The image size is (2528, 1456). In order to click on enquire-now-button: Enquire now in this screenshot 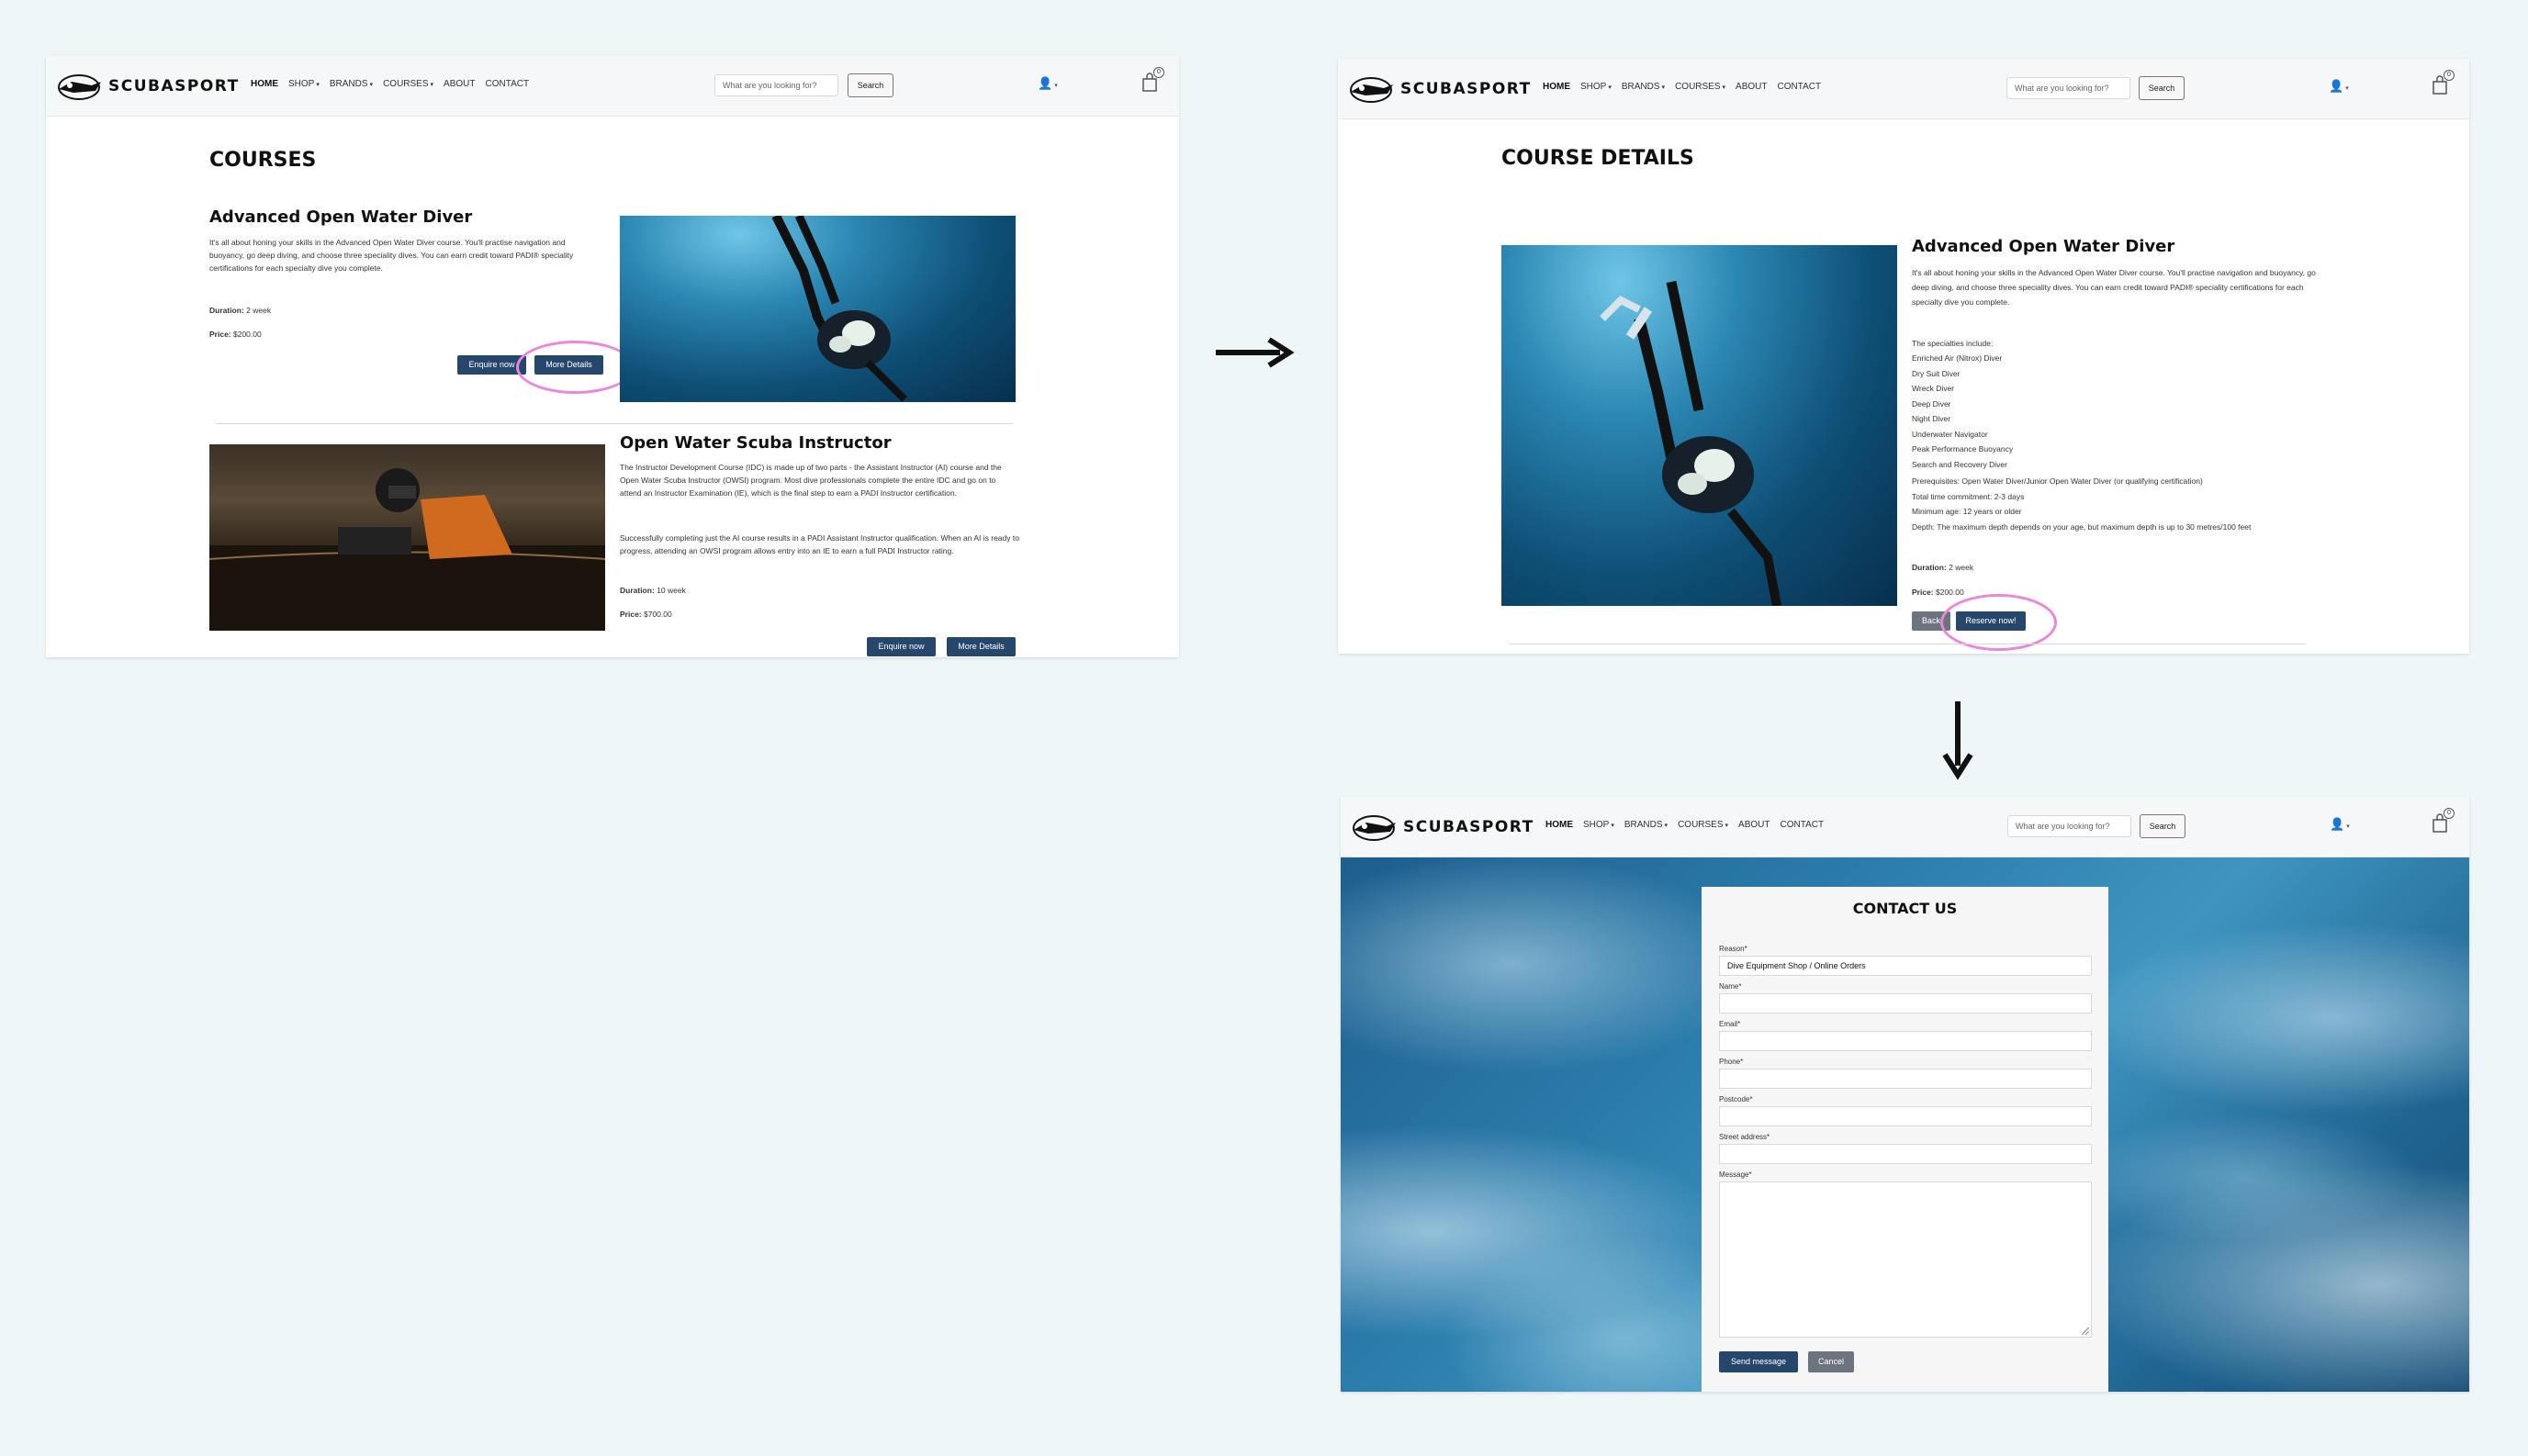, I will do `click(901, 646)`.